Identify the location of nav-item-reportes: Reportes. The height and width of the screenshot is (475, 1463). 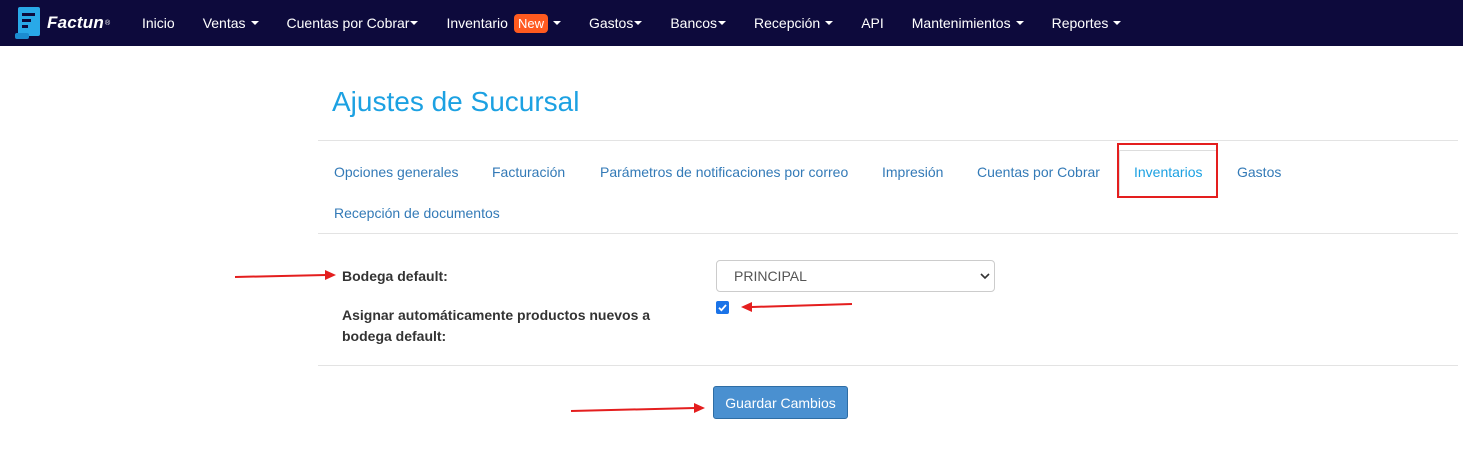
(1087, 23).